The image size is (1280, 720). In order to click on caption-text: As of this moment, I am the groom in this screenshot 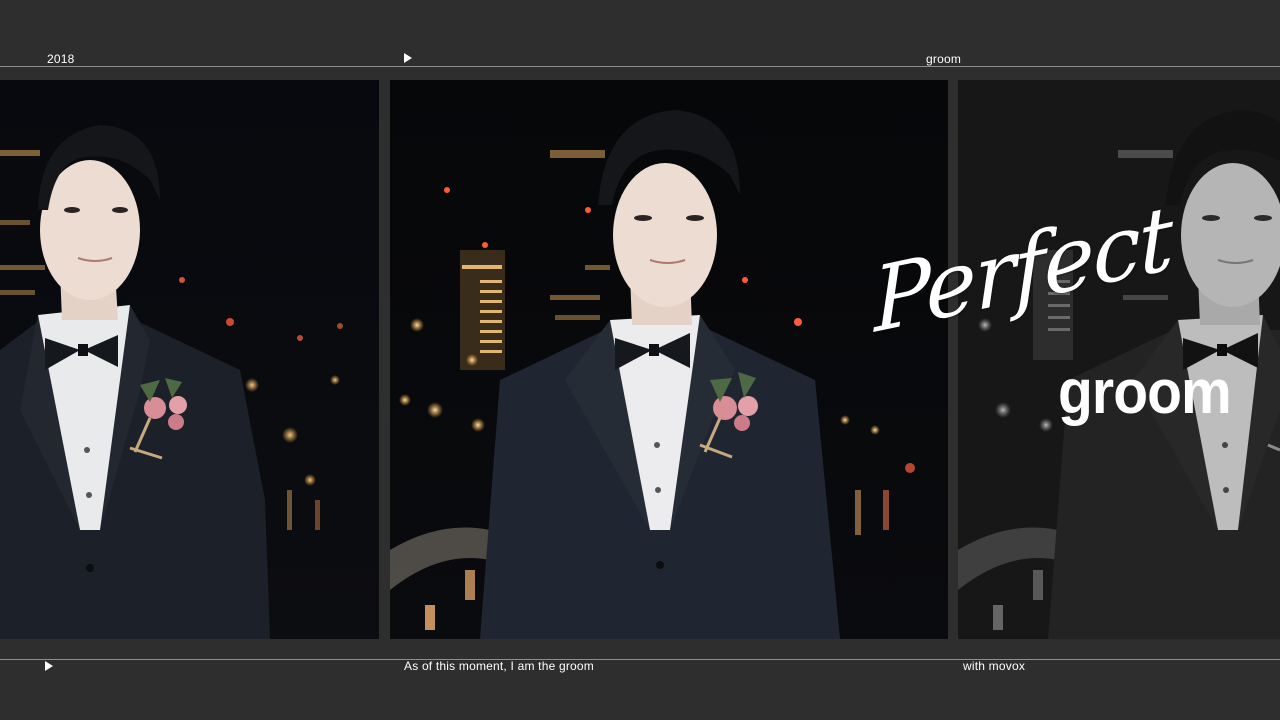, I will do `click(499, 666)`.